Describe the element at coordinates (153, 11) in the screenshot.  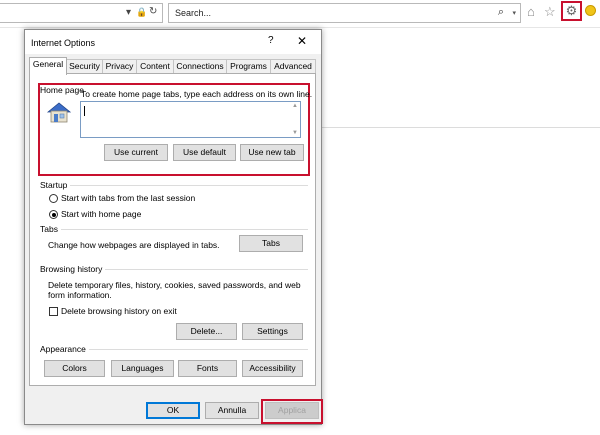
I see `refresh-icon: ↻` at that location.